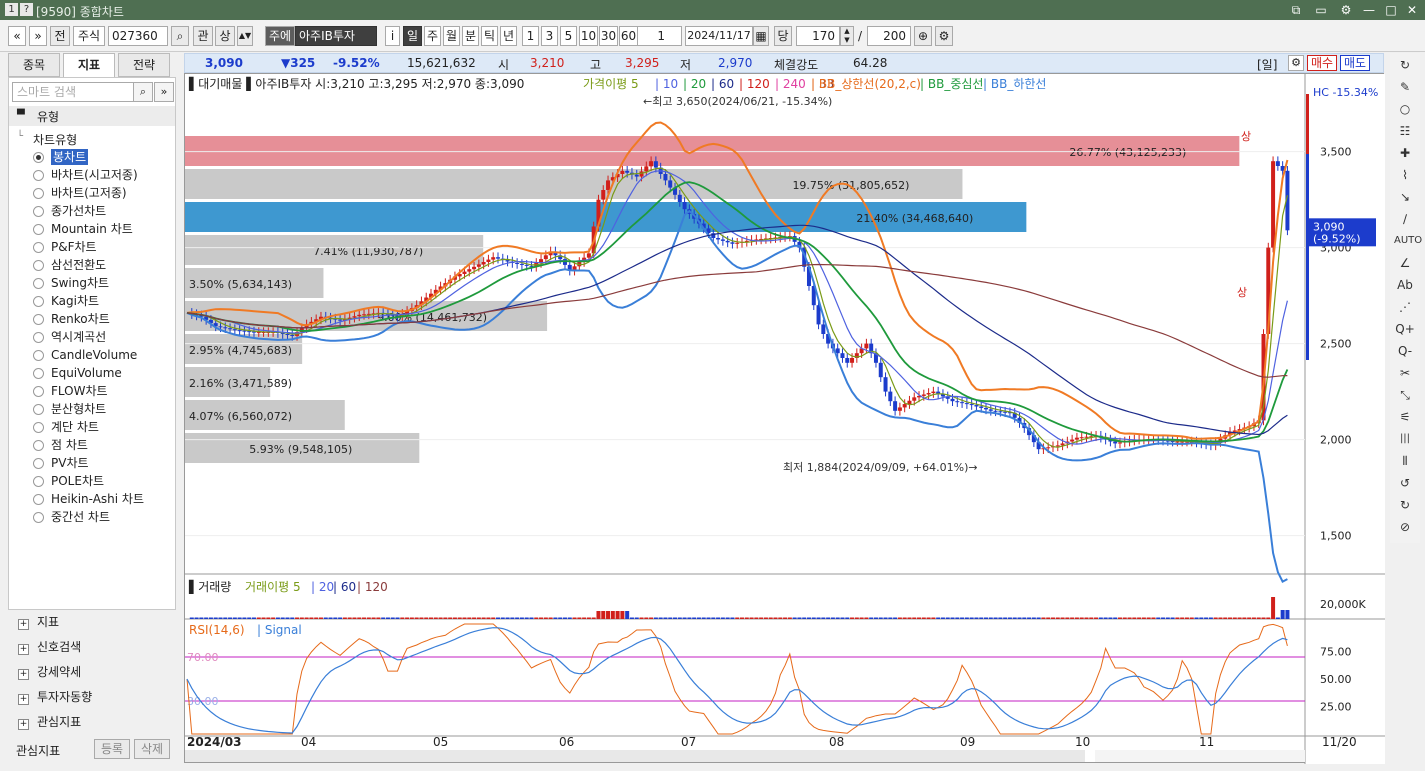 This screenshot has width=1425, height=771. Describe the element at coordinates (78, 265) in the screenshot. I see `chart-type-item: 삼선전환도` at that location.